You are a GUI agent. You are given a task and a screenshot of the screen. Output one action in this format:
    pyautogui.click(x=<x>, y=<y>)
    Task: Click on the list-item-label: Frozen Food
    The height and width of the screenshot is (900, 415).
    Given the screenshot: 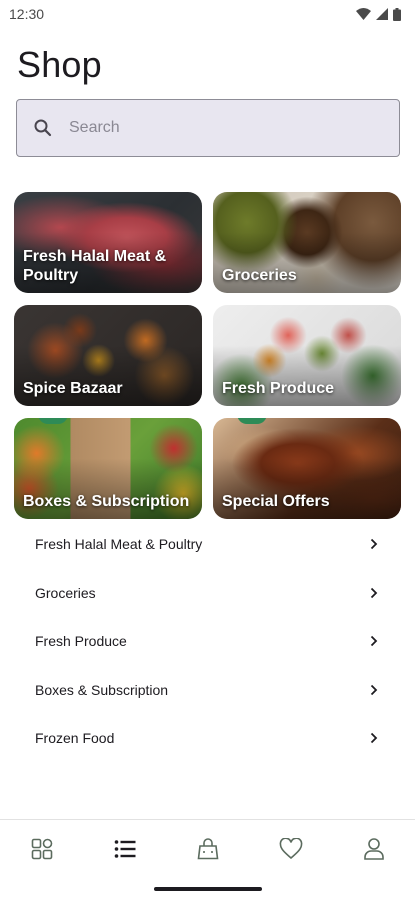 What is the action you would take?
    pyautogui.click(x=75, y=738)
    